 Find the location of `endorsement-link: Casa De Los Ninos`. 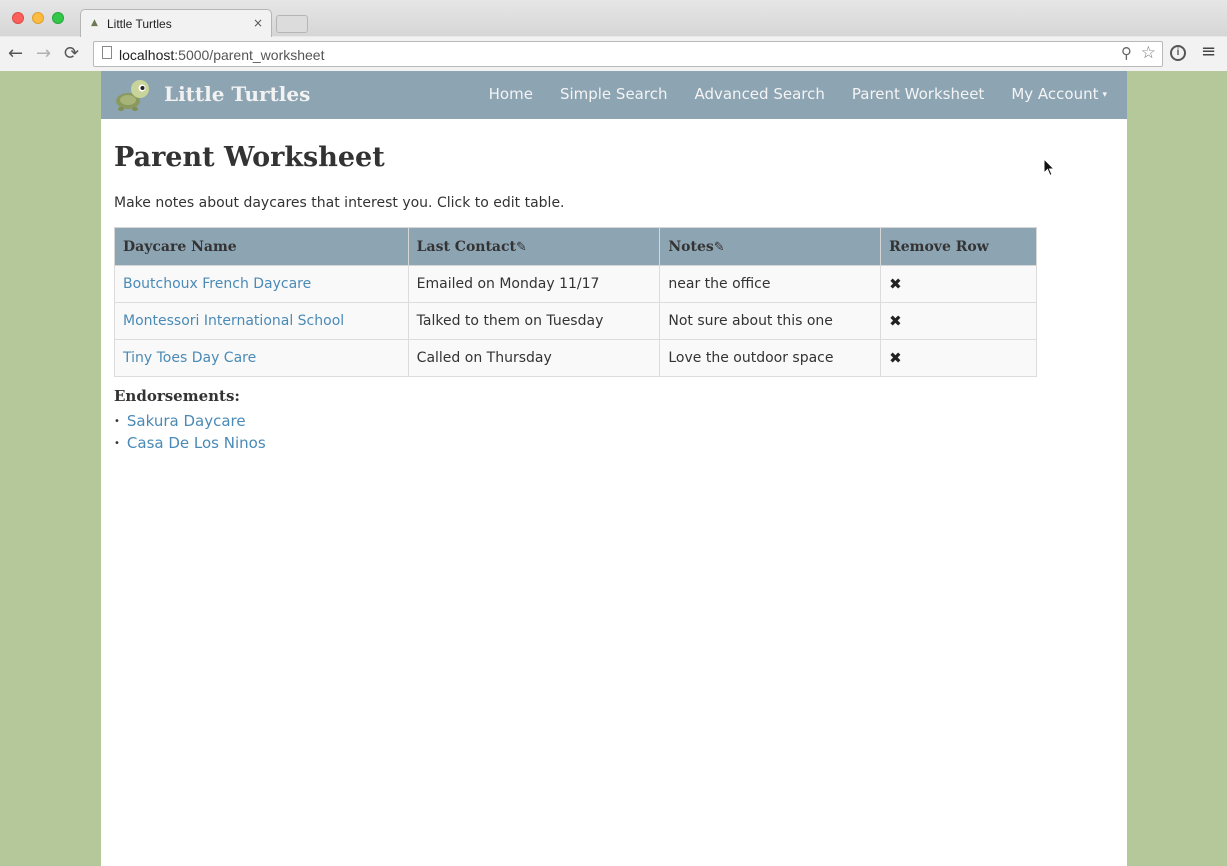

endorsement-link: Casa De Los Ninos is located at coordinates (196, 443).